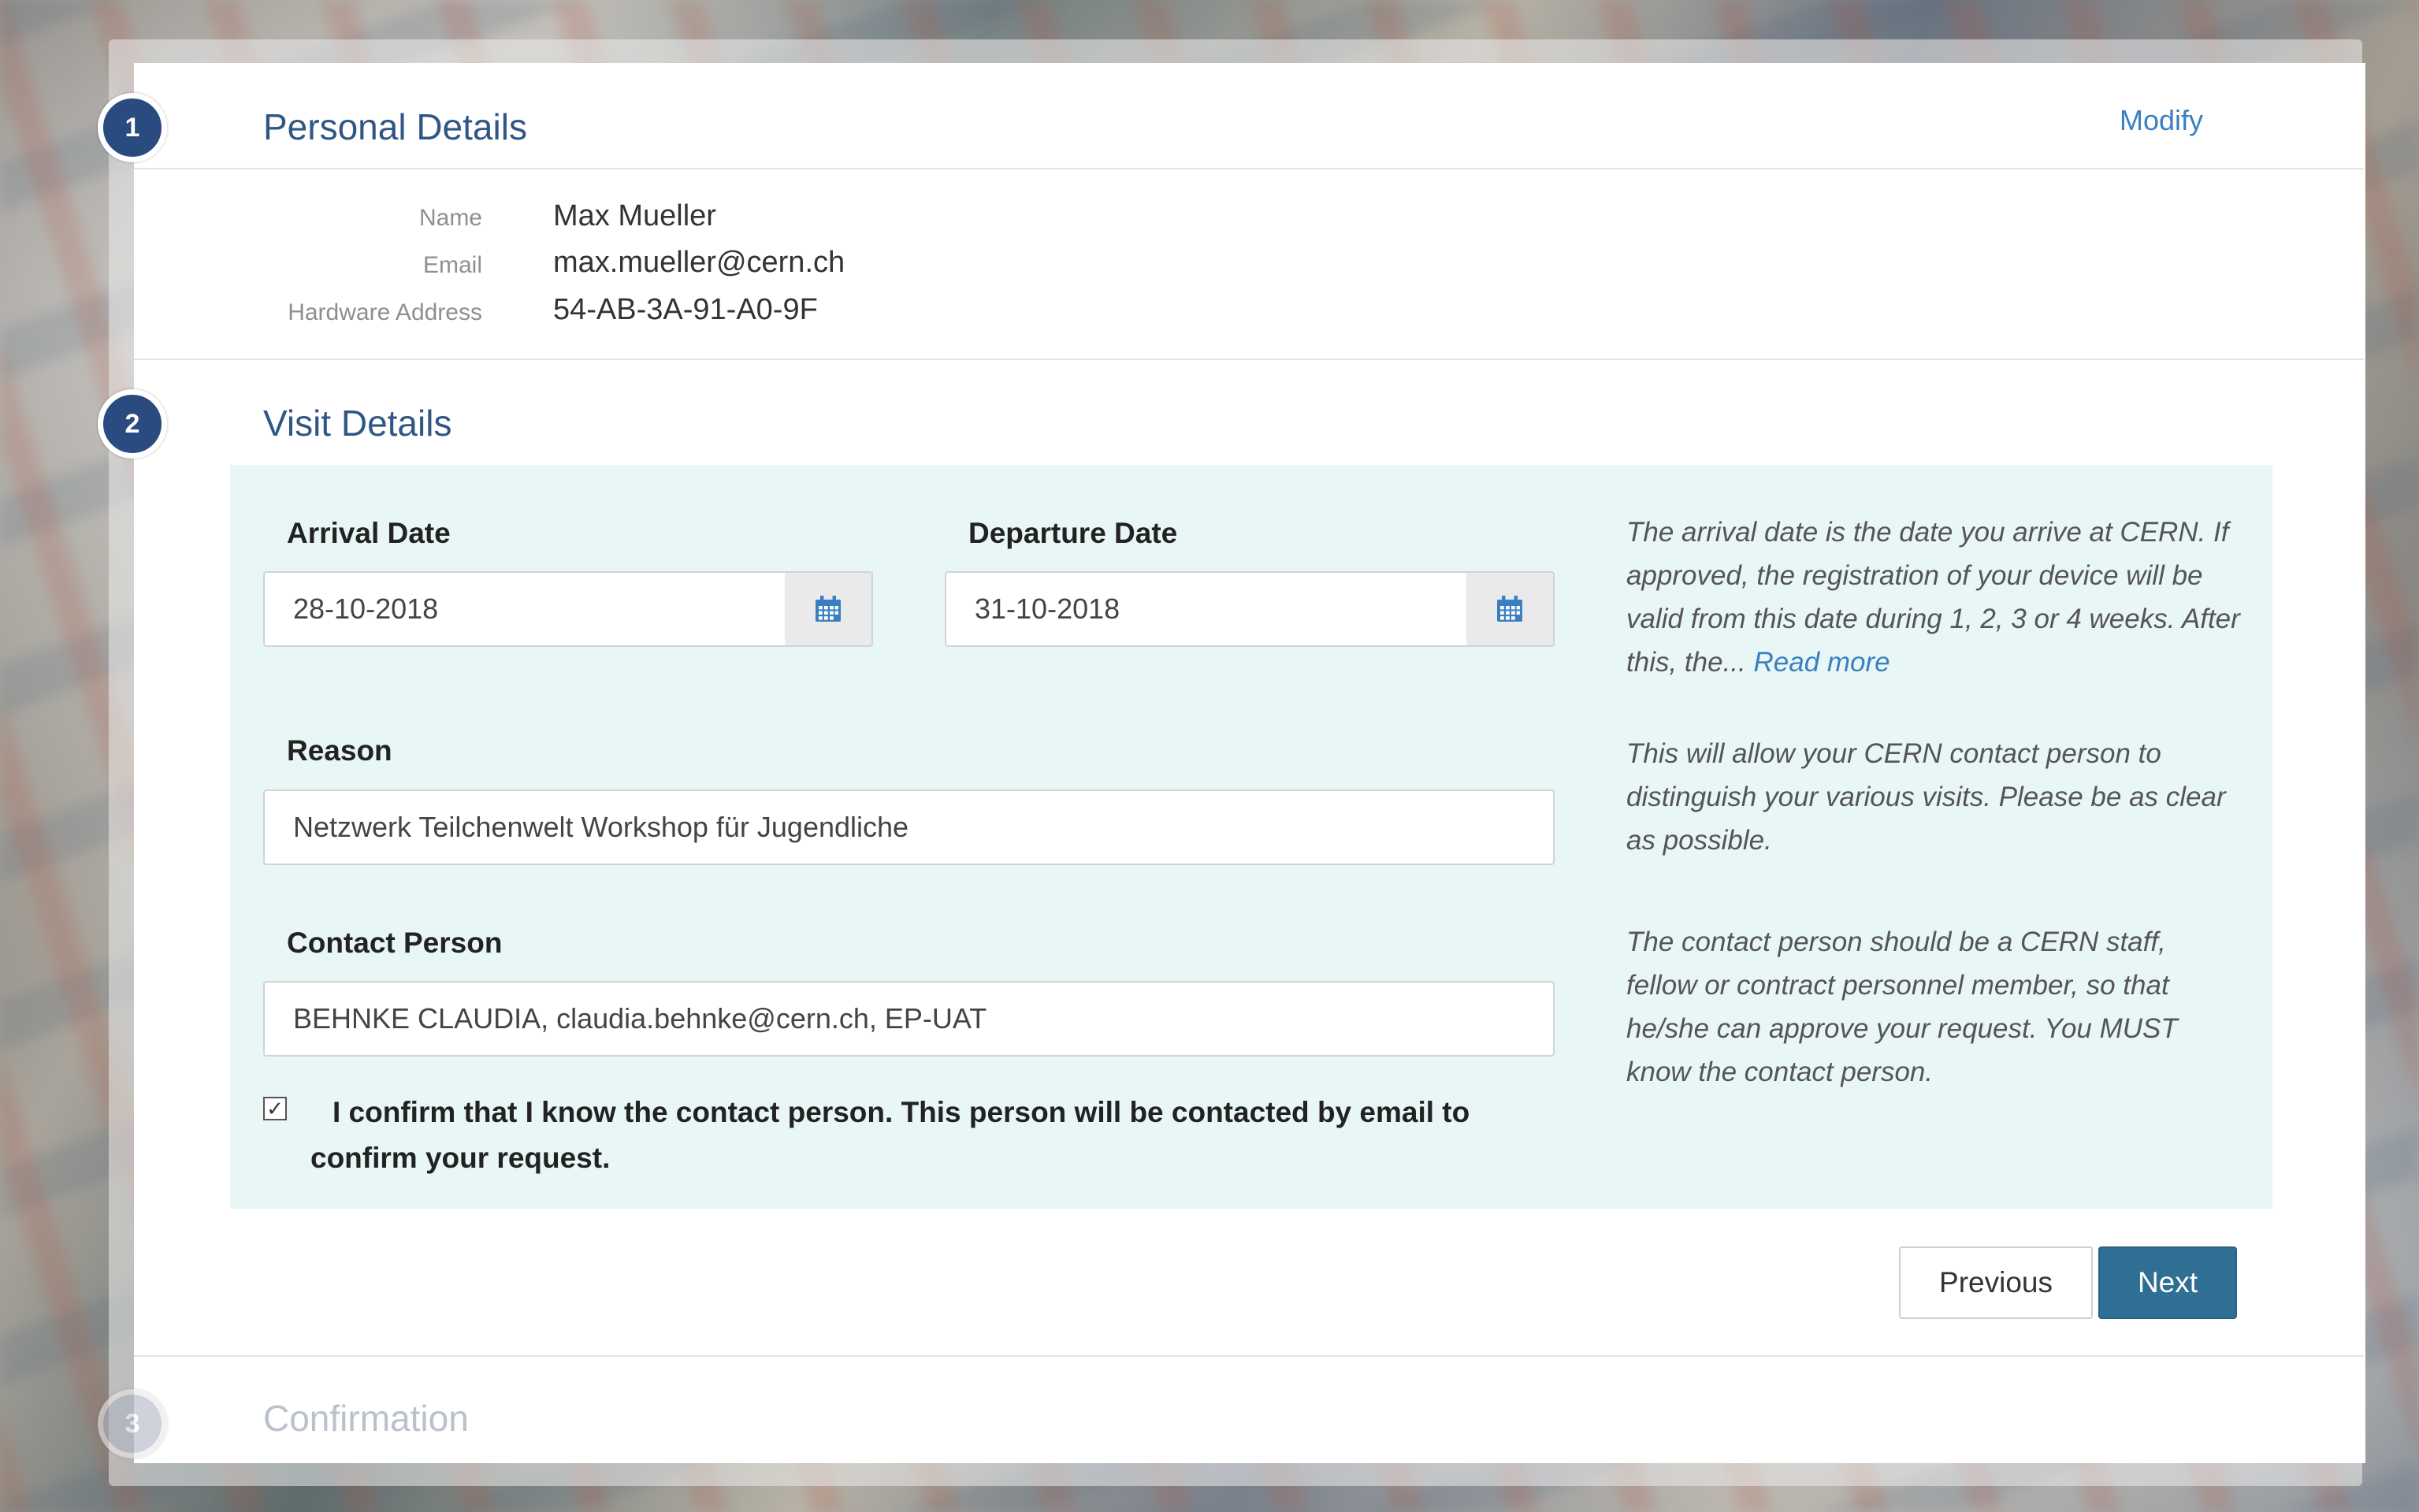 Image resolution: width=2419 pixels, height=1512 pixels. Describe the element at coordinates (699, 262) in the screenshot. I see `detail-value-email: max.mueller@cern.ch` at that location.